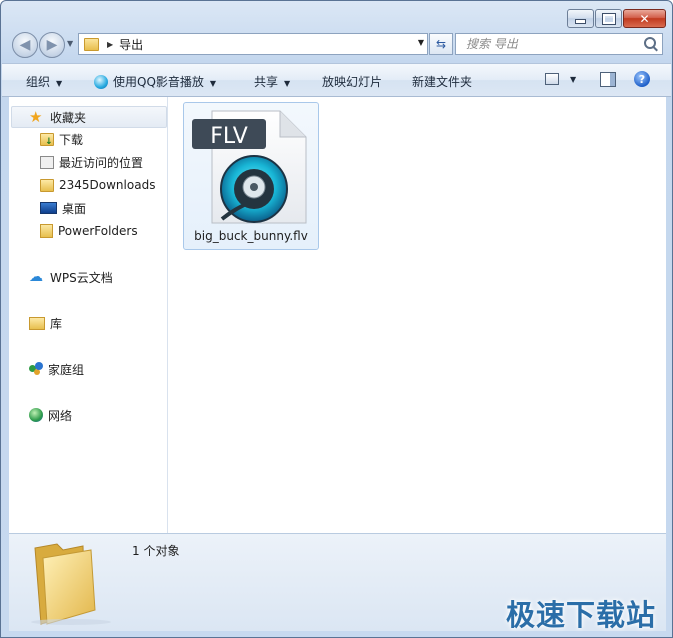 The height and width of the screenshot is (638, 673). I want to click on nav-homegroup: 家庭组, so click(56, 369).